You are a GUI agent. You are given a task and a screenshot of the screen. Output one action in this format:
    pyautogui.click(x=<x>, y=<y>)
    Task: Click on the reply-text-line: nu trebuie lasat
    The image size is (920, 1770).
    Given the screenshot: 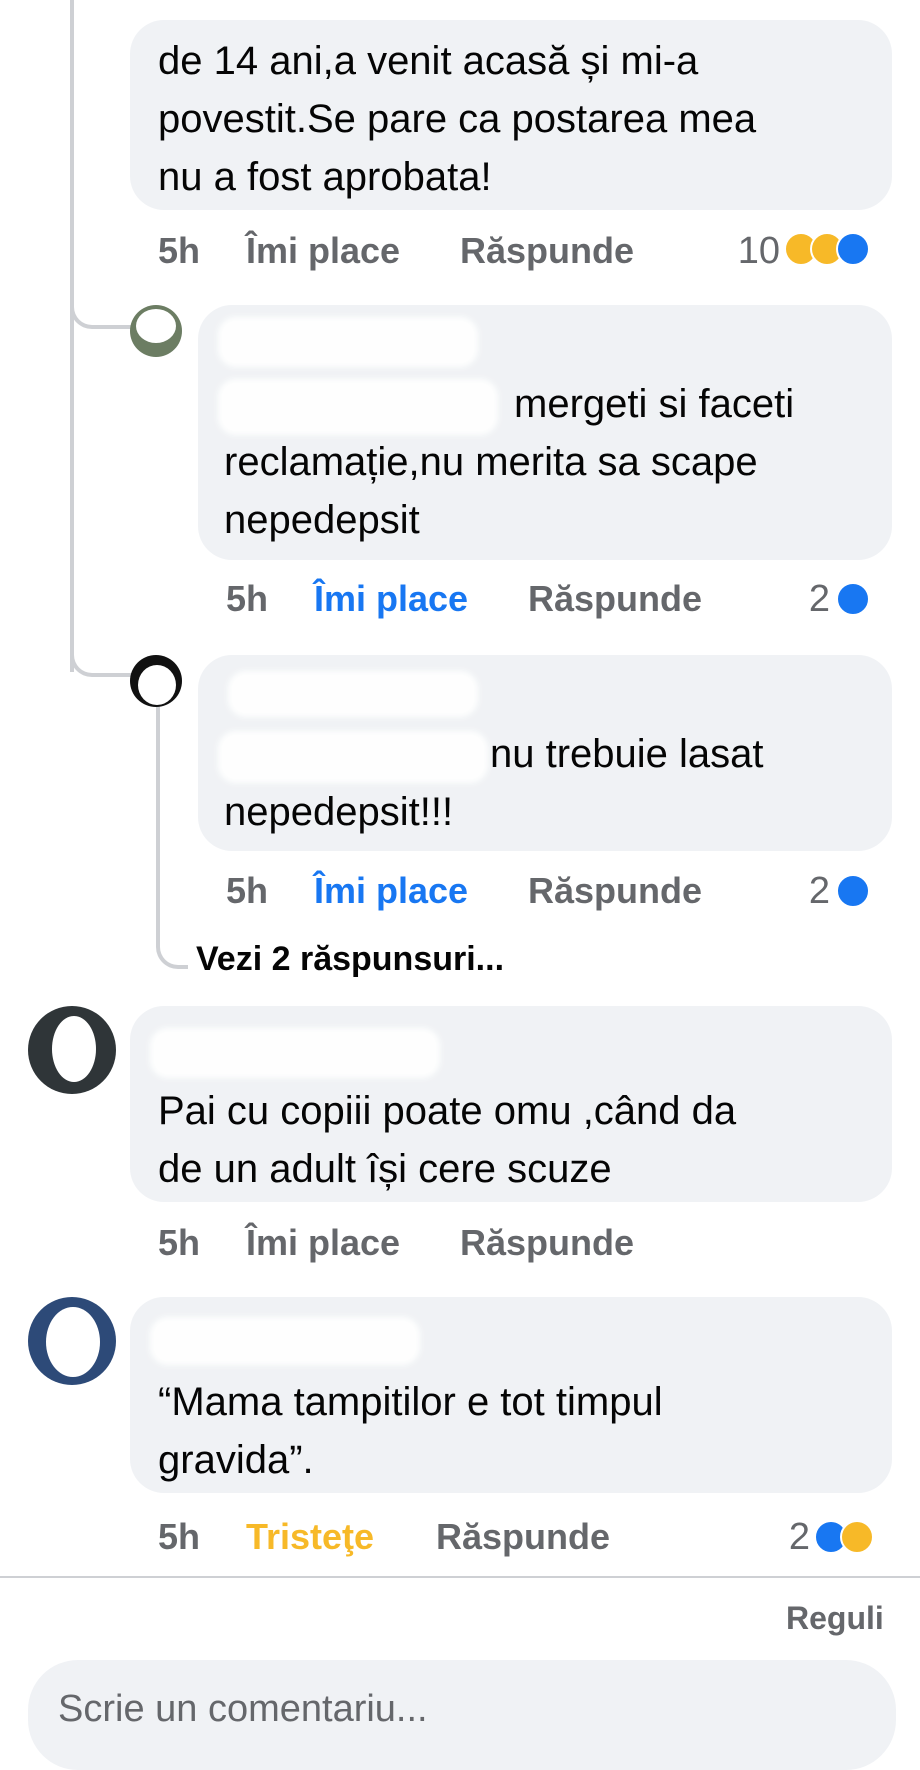 What is the action you would take?
    pyautogui.click(x=627, y=754)
    